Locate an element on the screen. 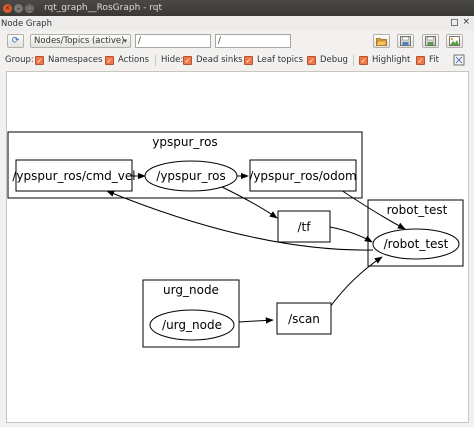  debug-checkbox: ✓ is located at coordinates (311, 60).